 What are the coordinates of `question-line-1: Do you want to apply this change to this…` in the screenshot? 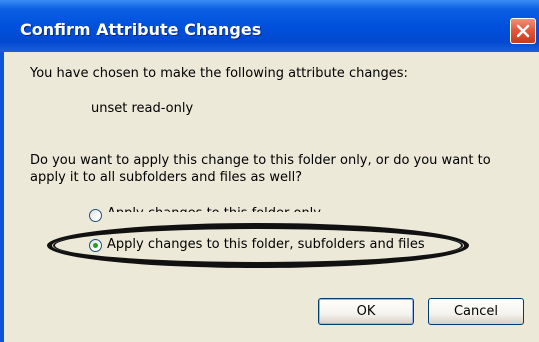 It's located at (260, 160).